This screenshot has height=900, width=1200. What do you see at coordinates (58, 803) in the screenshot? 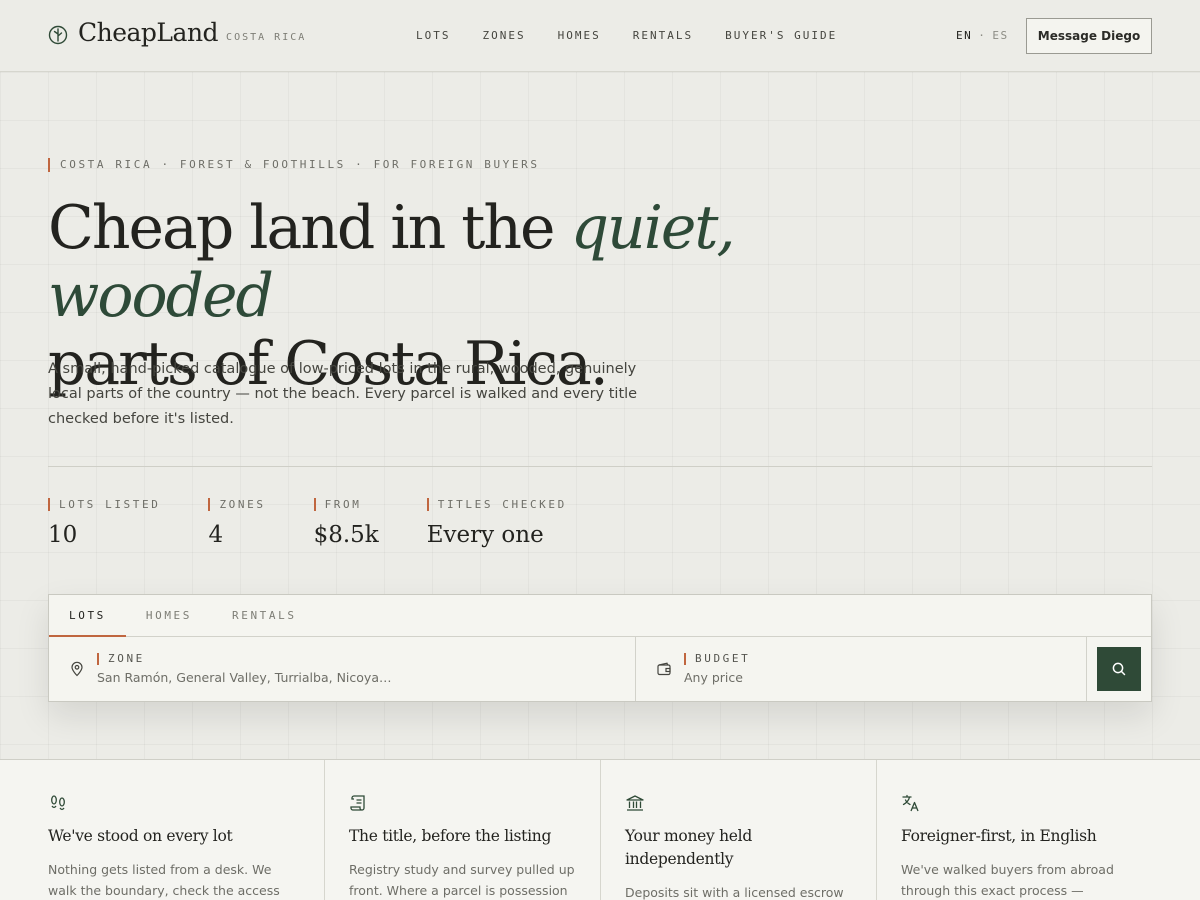
I see `footprints-icon` at bounding box center [58, 803].